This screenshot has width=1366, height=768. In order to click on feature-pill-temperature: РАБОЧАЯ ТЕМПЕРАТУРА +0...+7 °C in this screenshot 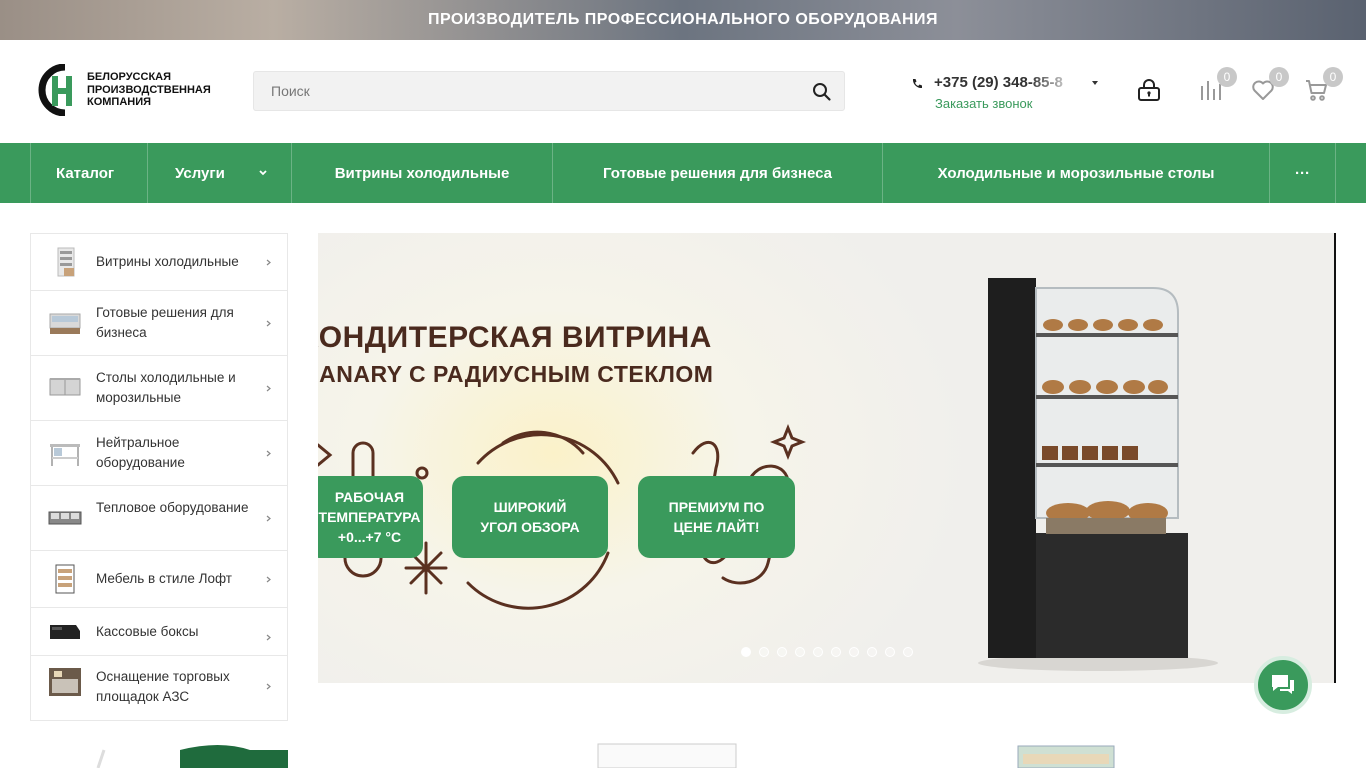, I will do `click(370, 517)`.